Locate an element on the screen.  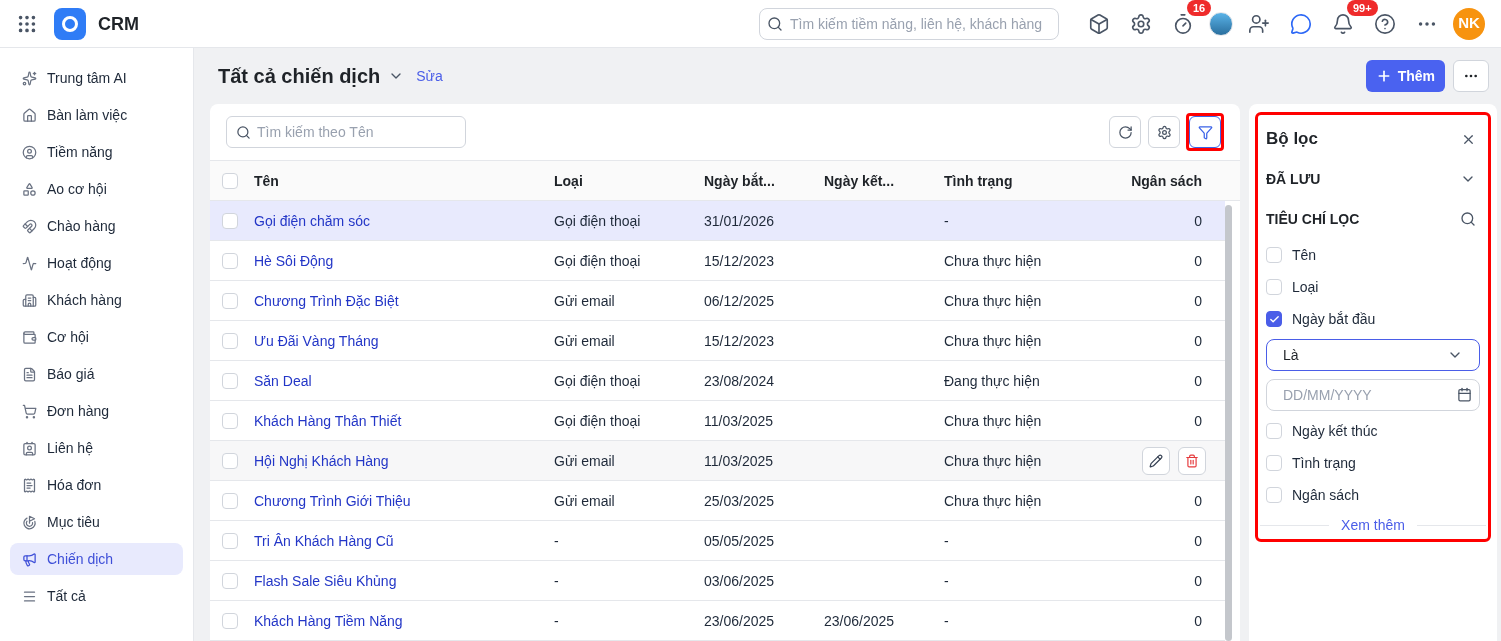
table-row: Gọi điện chăm sóc Gọi điện thoại 31/01/2026 - 0 is located at coordinates (717, 221).